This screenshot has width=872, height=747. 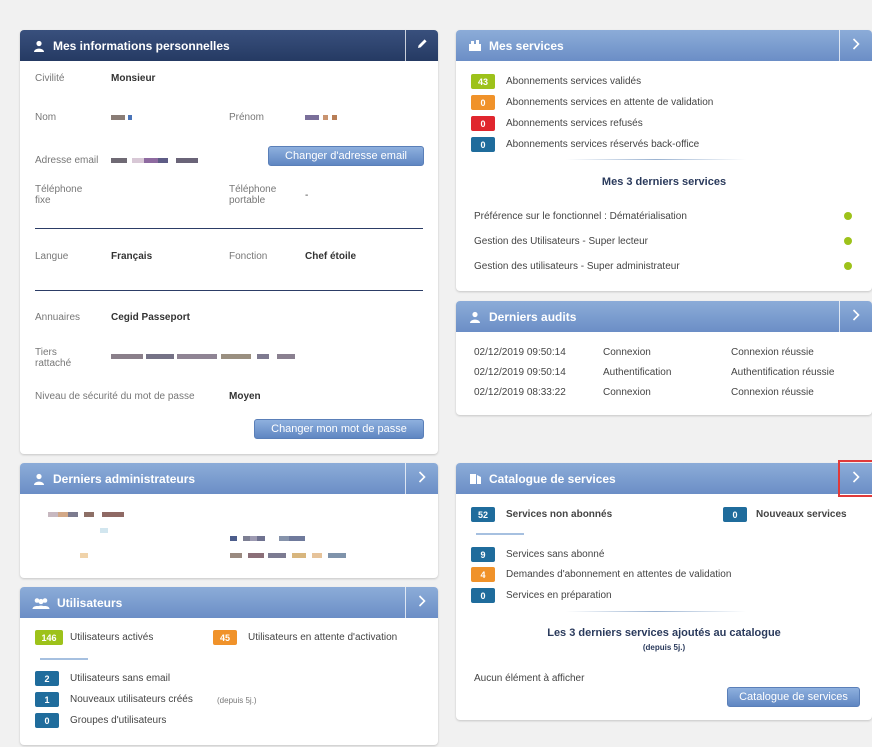 What do you see at coordinates (772, 392) in the screenshot?
I see `audit-result: Connexion réussie` at bounding box center [772, 392].